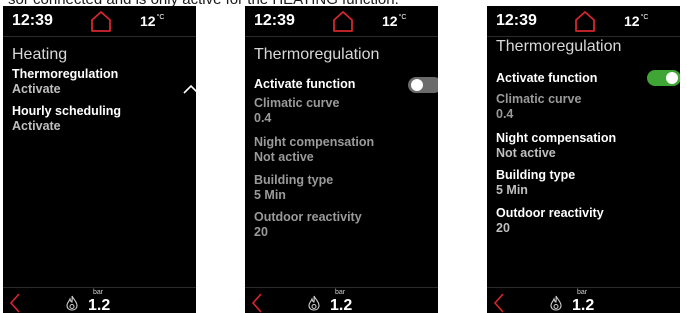 The width and height of the screenshot is (687, 313). I want to click on page-title: Heating, so click(40, 54).